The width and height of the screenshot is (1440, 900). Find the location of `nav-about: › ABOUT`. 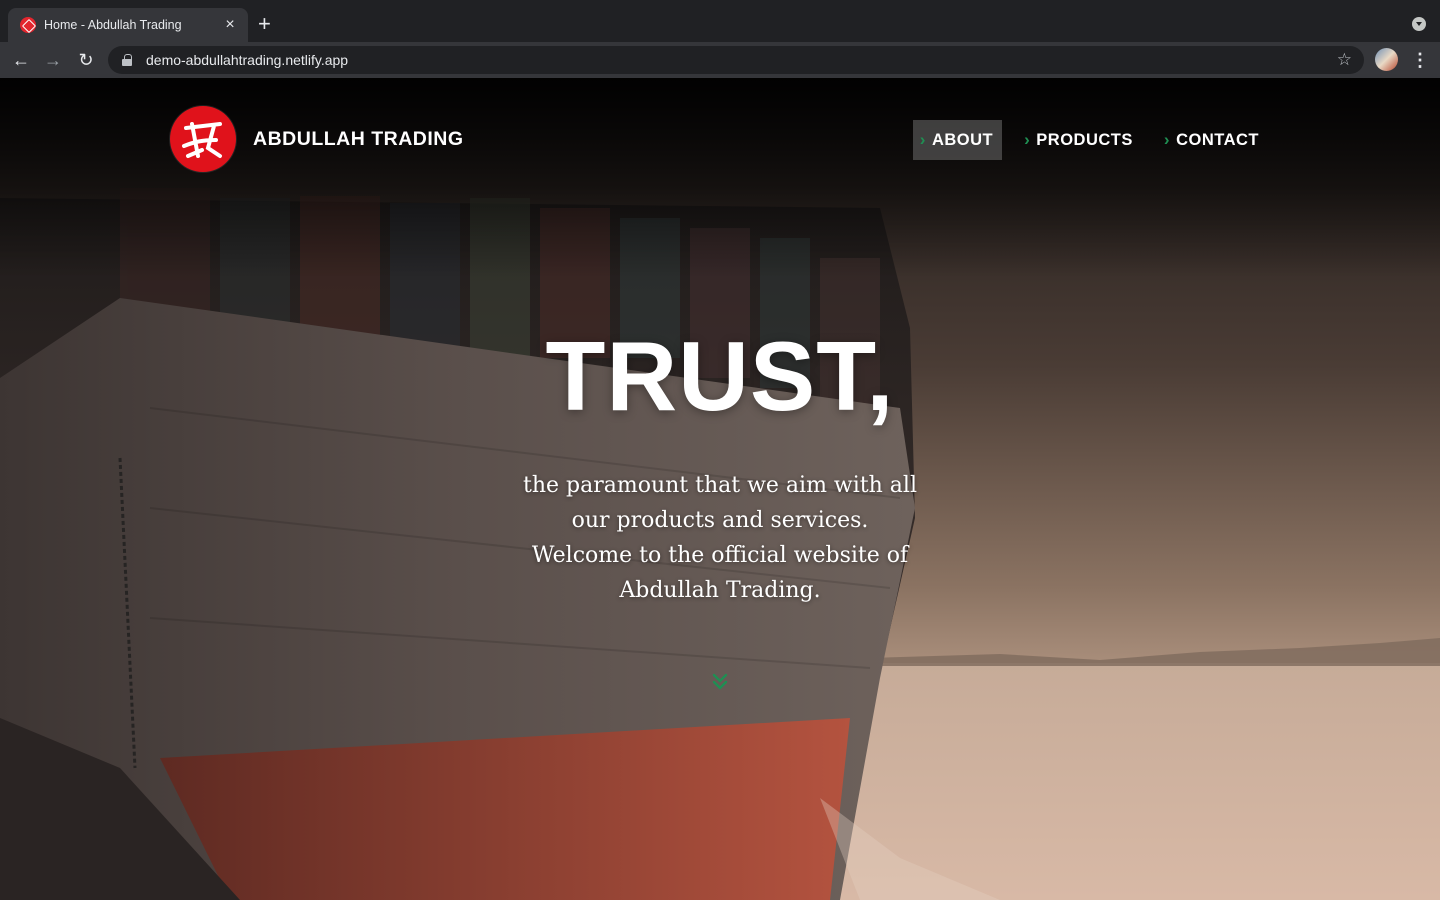

nav-about: › ABOUT is located at coordinates (957, 140).